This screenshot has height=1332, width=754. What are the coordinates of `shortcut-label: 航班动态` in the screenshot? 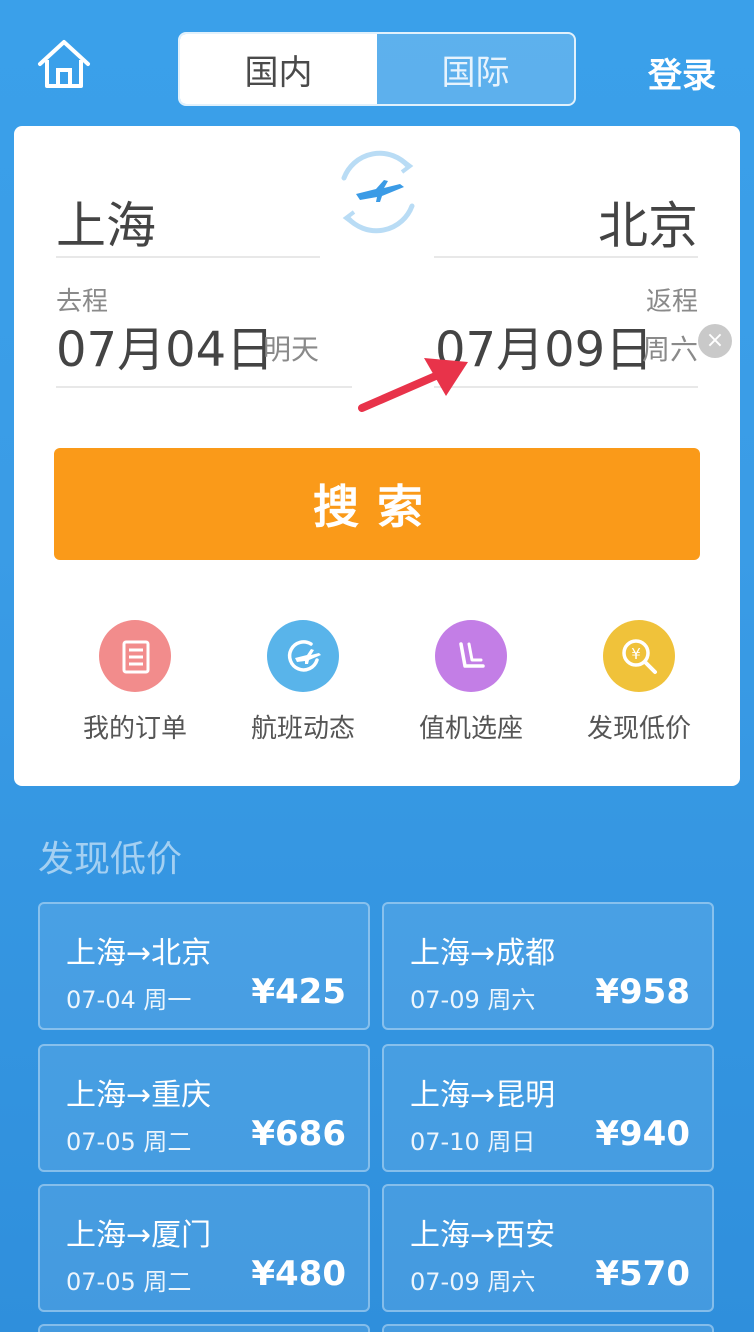 It's located at (302, 729).